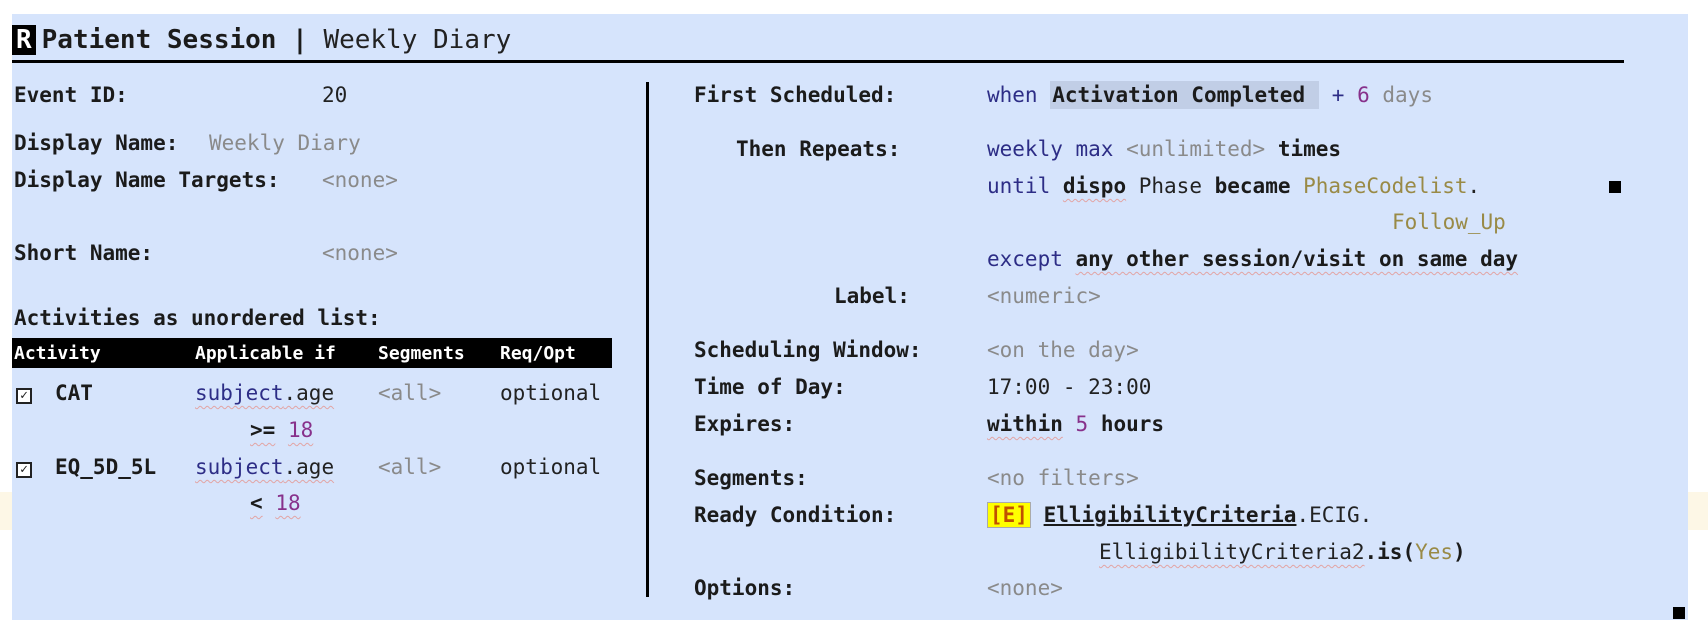 The height and width of the screenshot is (640, 1708). What do you see at coordinates (74, 393) in the screenshot?
I see `activity-name: CAT` at bounding box center [74, 393].